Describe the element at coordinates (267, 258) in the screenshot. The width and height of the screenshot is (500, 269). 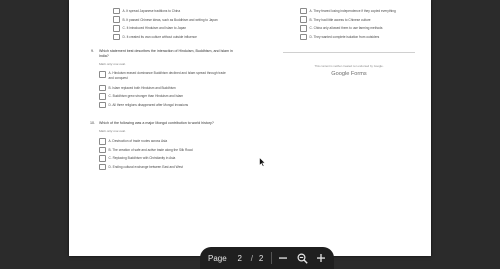
I see `pdf-toolbar: Page 2 / 2` at that location.